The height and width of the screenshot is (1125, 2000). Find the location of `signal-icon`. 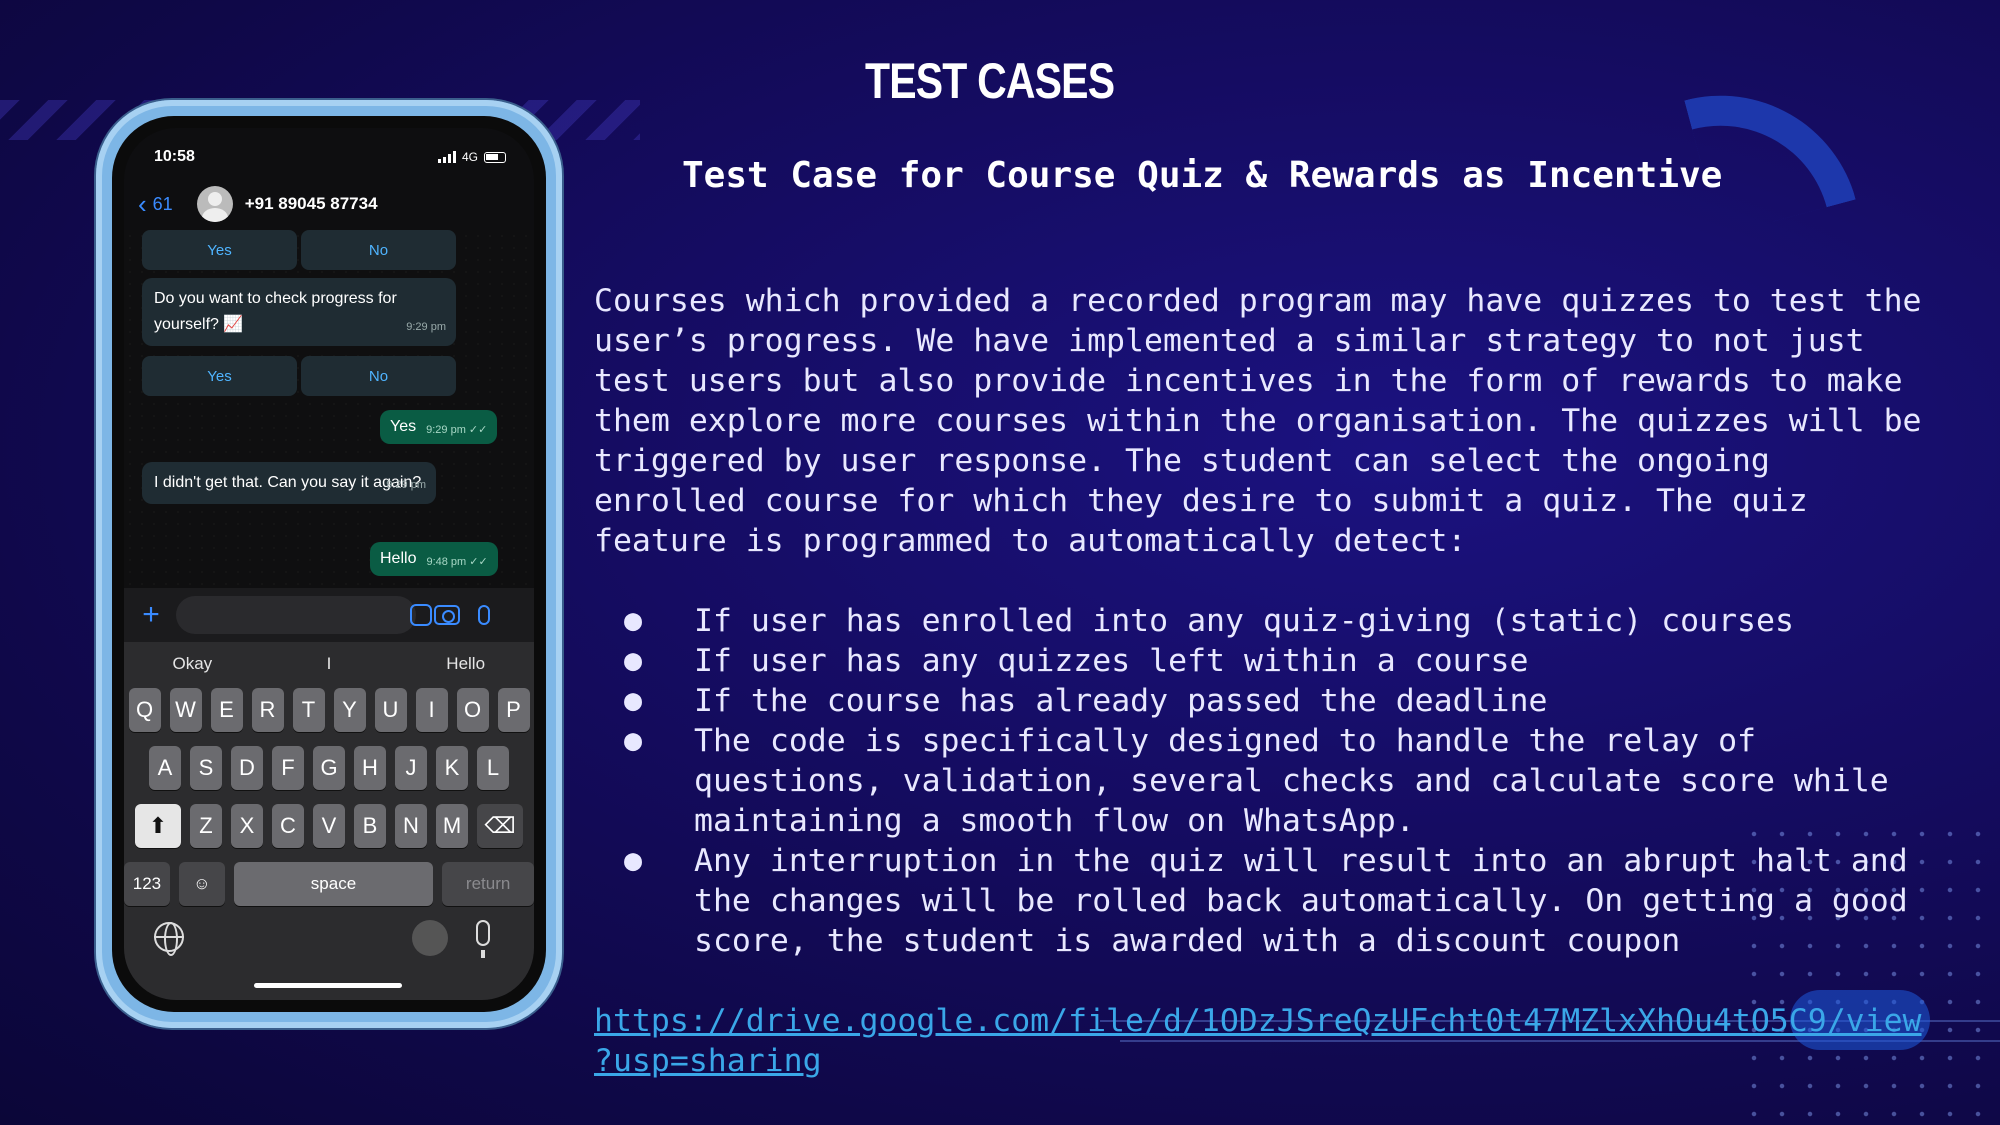

signal-icon is located at coordinates (446, 157).